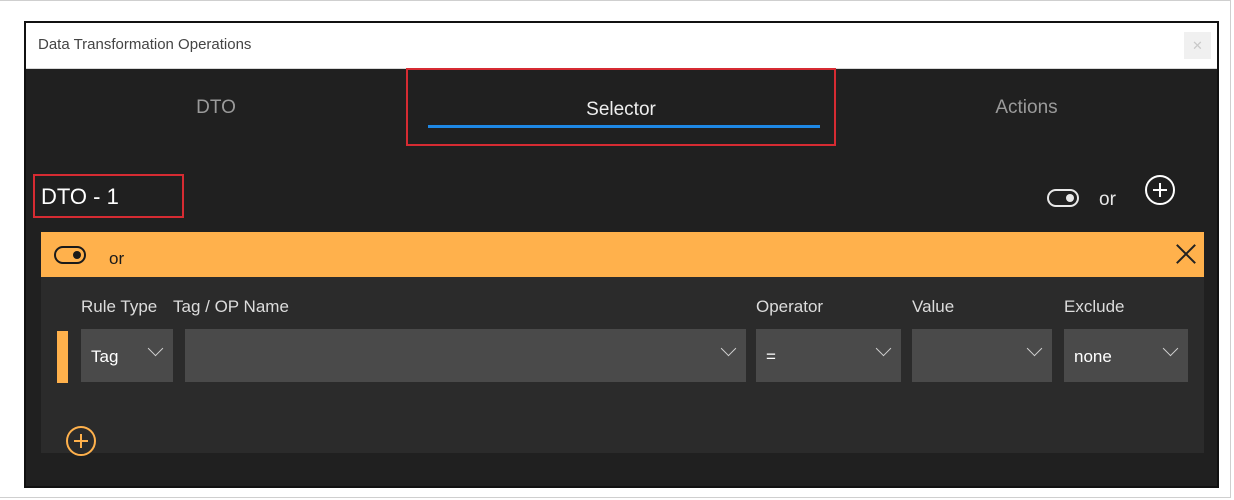  I want to click on column-header-rule-type: Rule Type, so click(119, 306).